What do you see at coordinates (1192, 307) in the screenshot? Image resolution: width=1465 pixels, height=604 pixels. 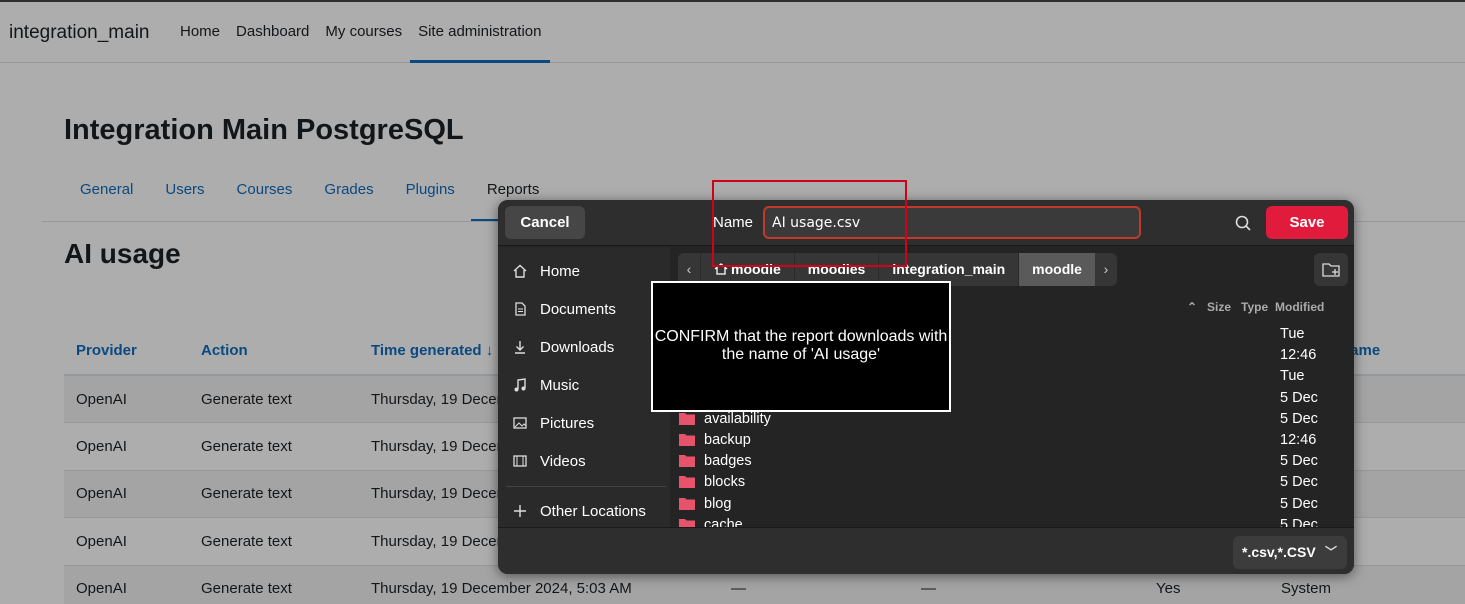 I see `sort-ascending-icon: ⌃` at bounding box center [1192, 307].